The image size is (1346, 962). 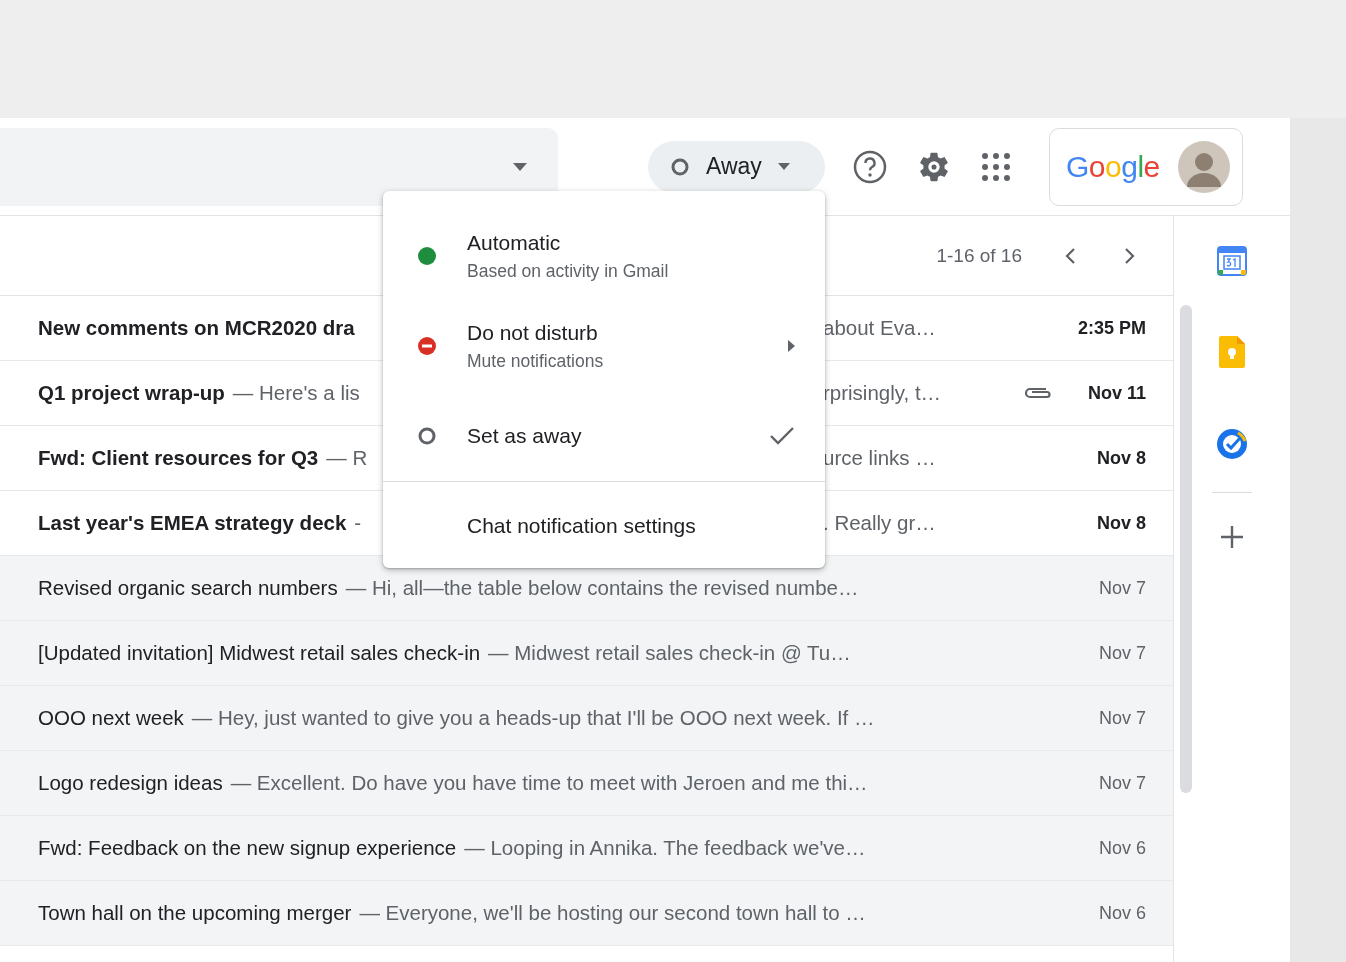 What do you see at coordinates (568, 271) in the screenshot?
I see `option-description: Based on activity in Gmail` at bounding box center [568, 271].